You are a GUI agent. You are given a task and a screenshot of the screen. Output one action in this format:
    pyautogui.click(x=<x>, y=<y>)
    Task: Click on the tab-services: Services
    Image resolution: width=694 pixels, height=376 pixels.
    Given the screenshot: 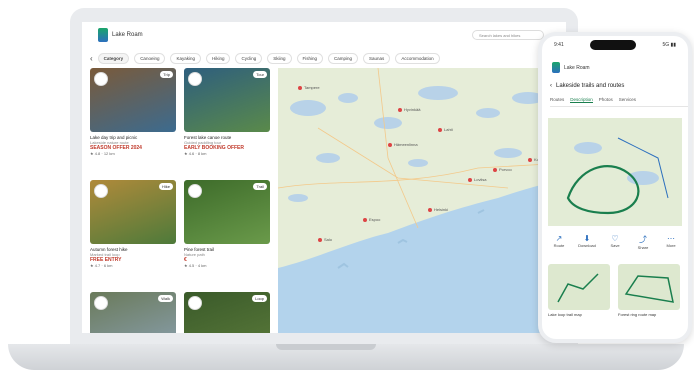 What is the action you would take?
    pyautogui.click(x=627, y=100)
    